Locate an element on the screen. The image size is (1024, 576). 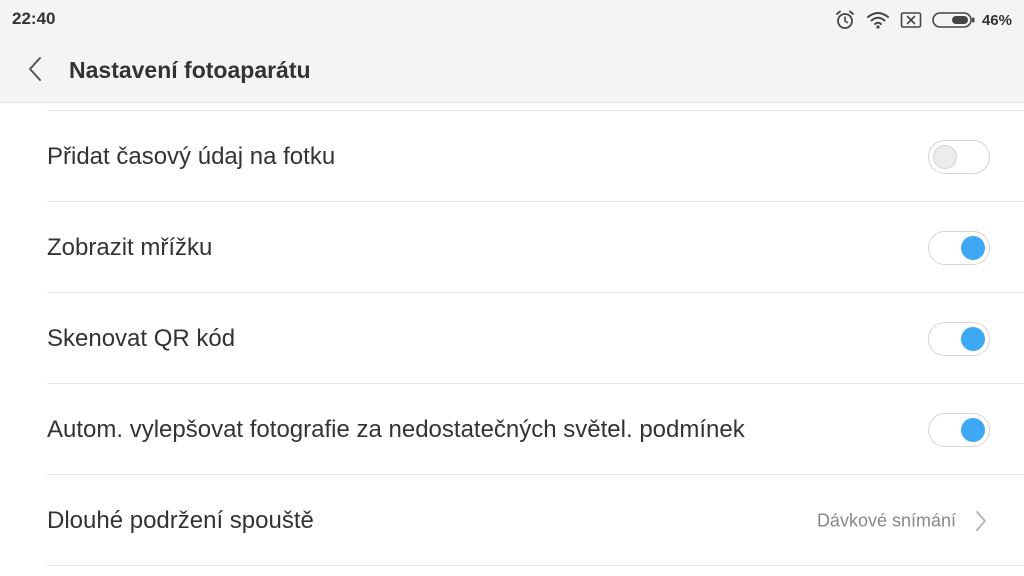
status-icons: 46% is located at coordinates (923, 20).